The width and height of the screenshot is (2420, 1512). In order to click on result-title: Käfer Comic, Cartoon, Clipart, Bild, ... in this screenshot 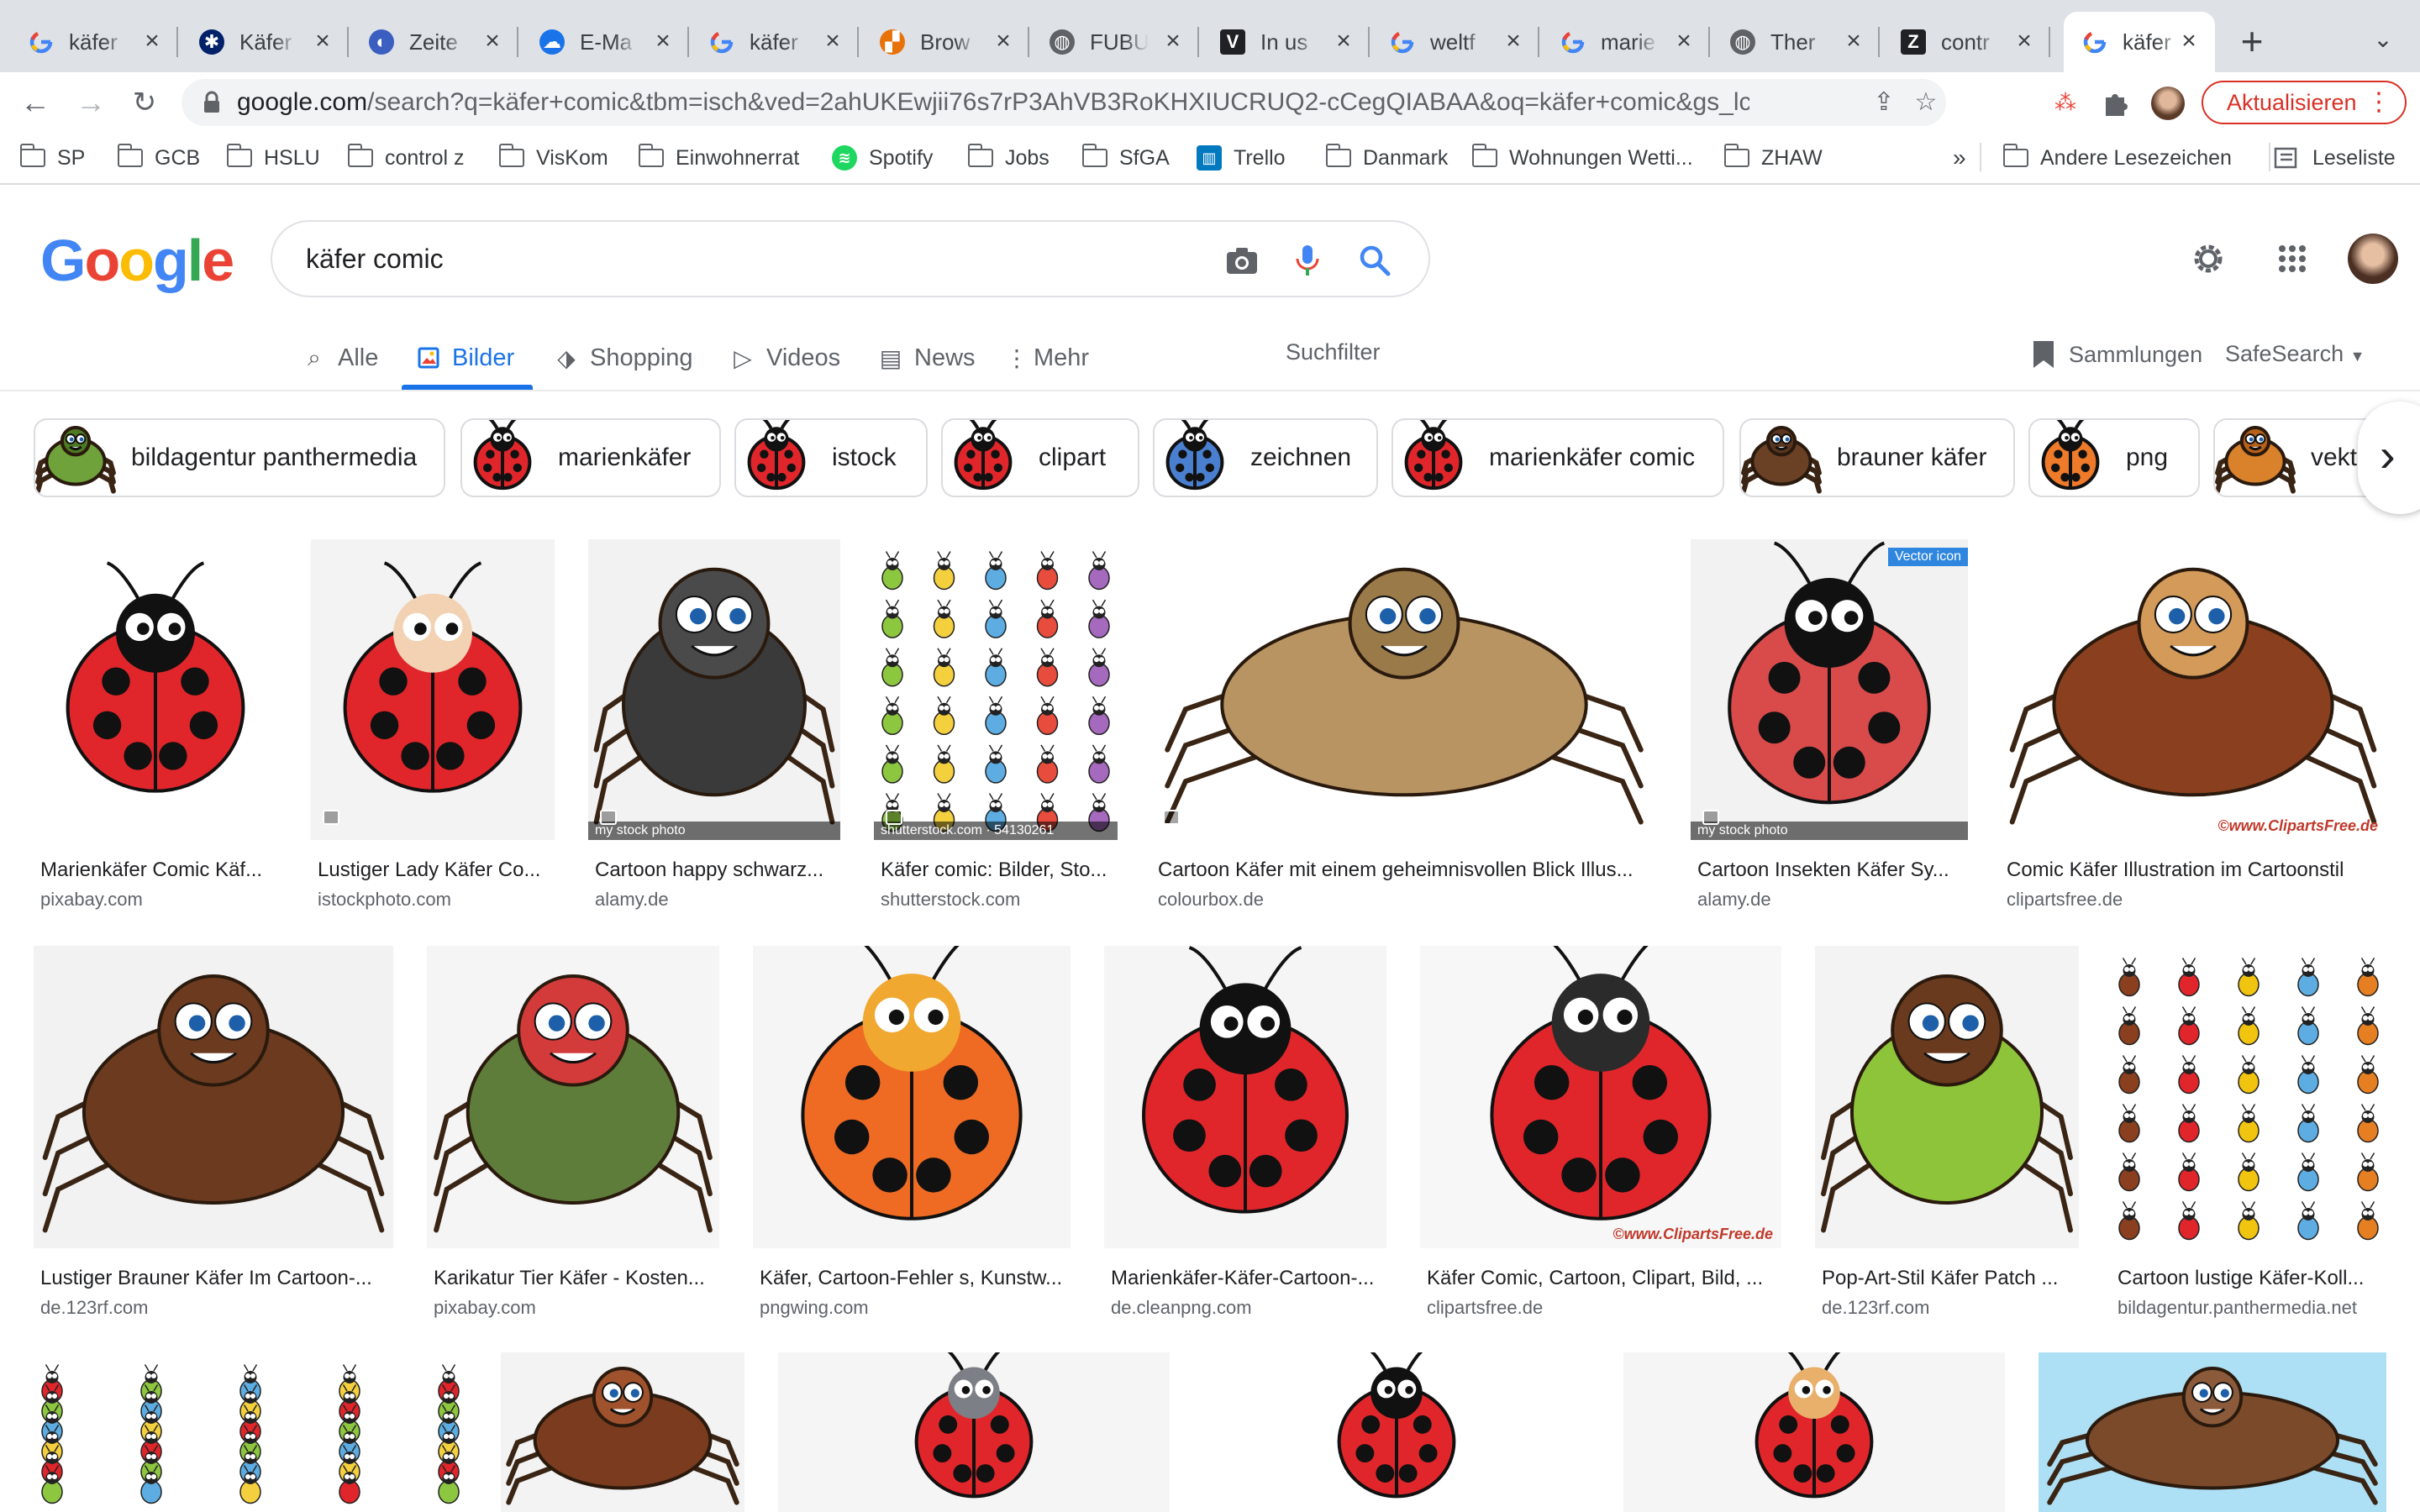, I will do `click(1602, 1278)`.